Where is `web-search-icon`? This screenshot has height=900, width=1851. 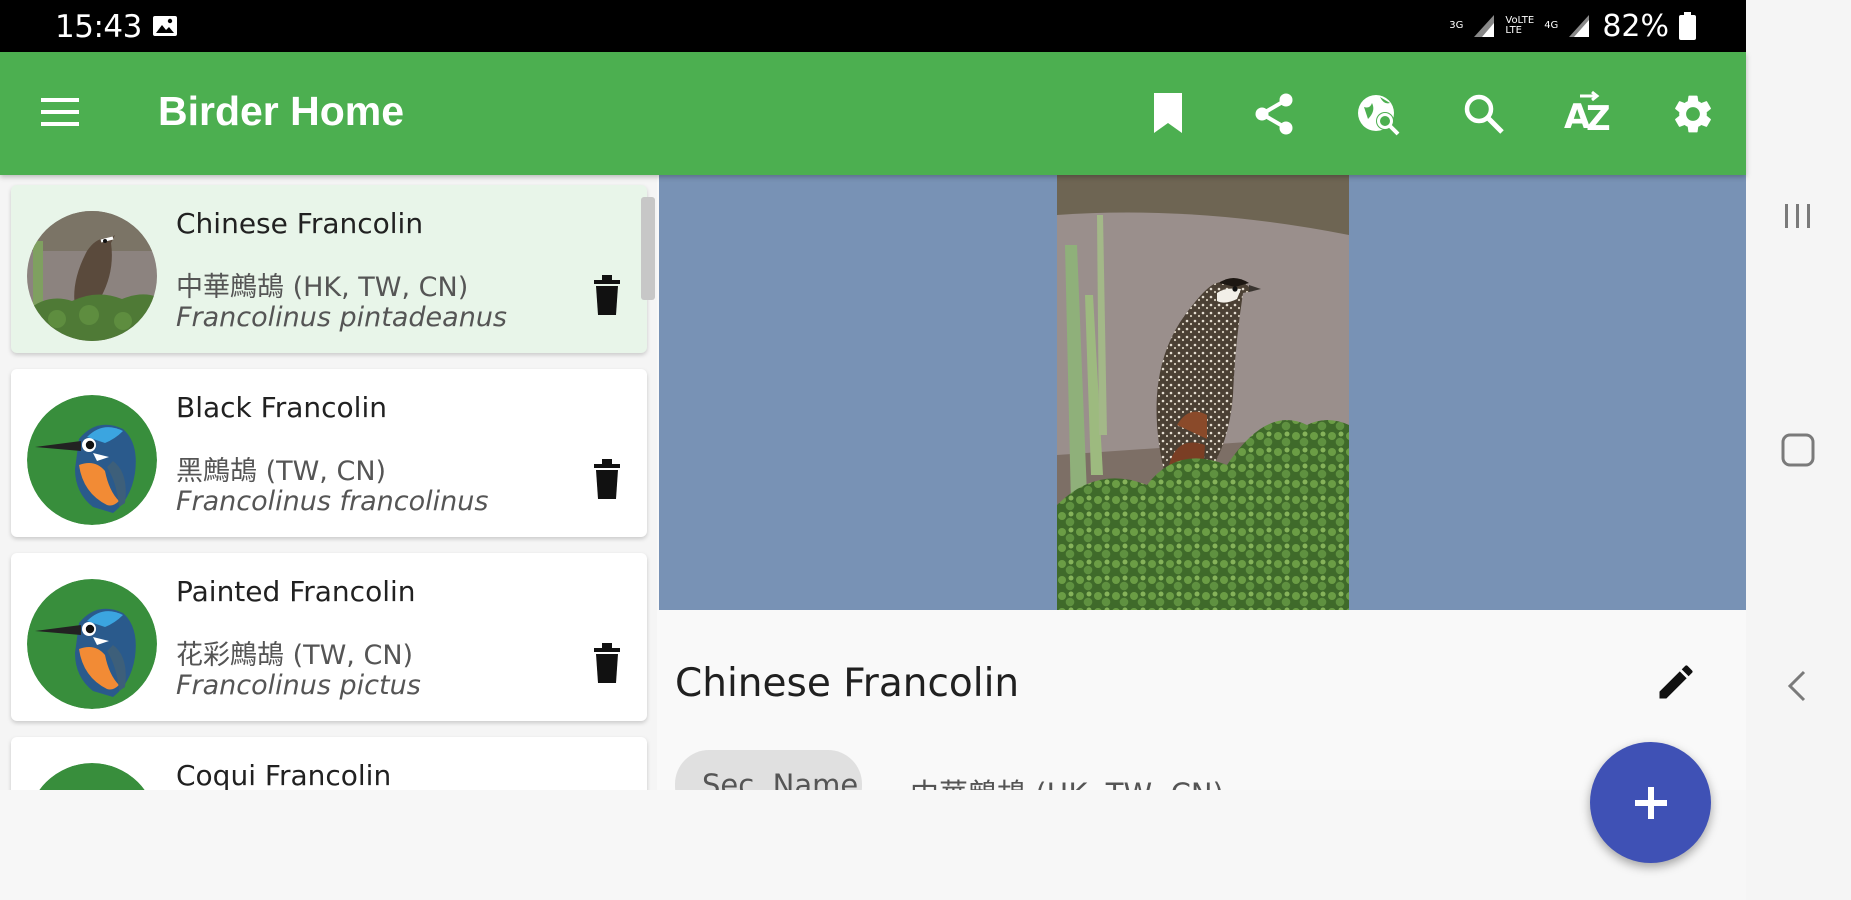
web-search-icon is located at coordinates (1379, 115).